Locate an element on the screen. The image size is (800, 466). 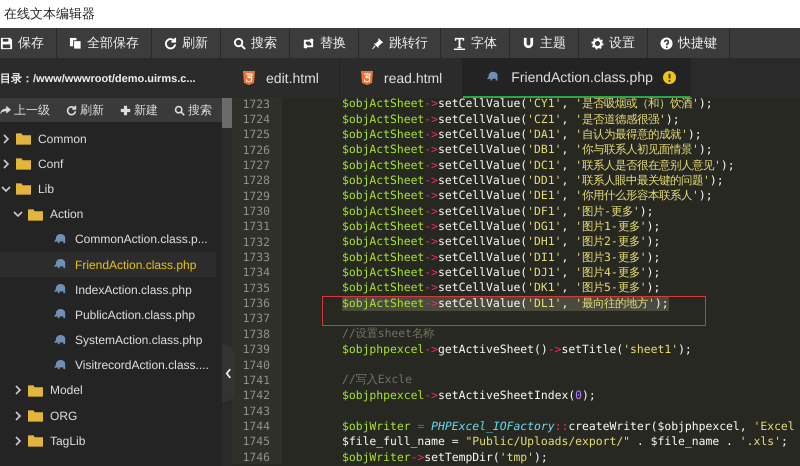
line-number: 1735 is located at coordinates (257, 288).